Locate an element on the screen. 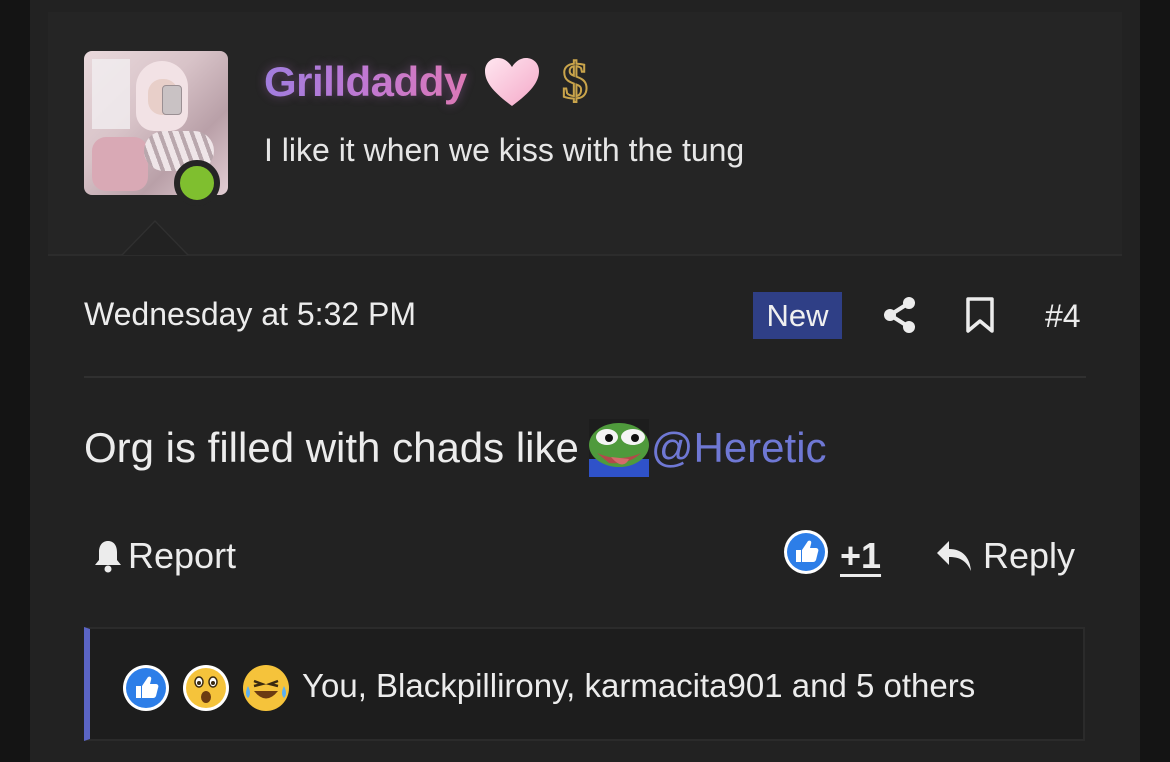 This screenshot has width=1170, height=762. new-badge: New is located at coordinates (797, 315).